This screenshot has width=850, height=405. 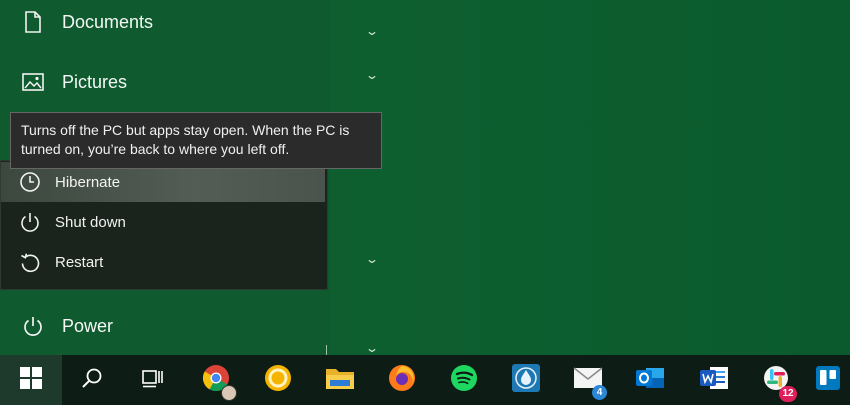 I want to click on search-button, so click(x=92, y=380).